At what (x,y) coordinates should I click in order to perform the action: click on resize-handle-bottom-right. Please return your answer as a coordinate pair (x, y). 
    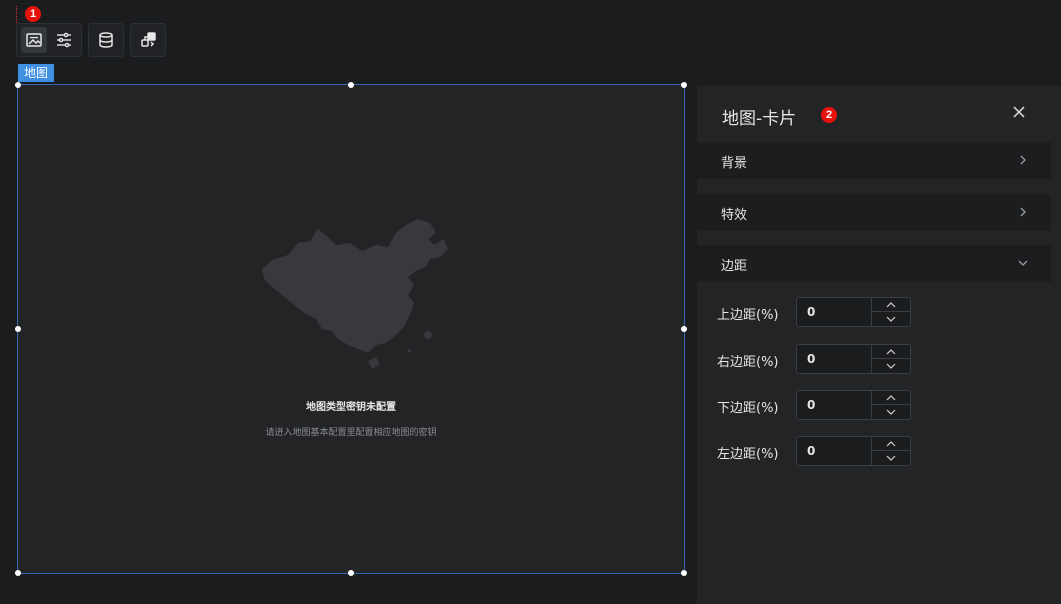
    Looking at the image, I should click on (684, 573).